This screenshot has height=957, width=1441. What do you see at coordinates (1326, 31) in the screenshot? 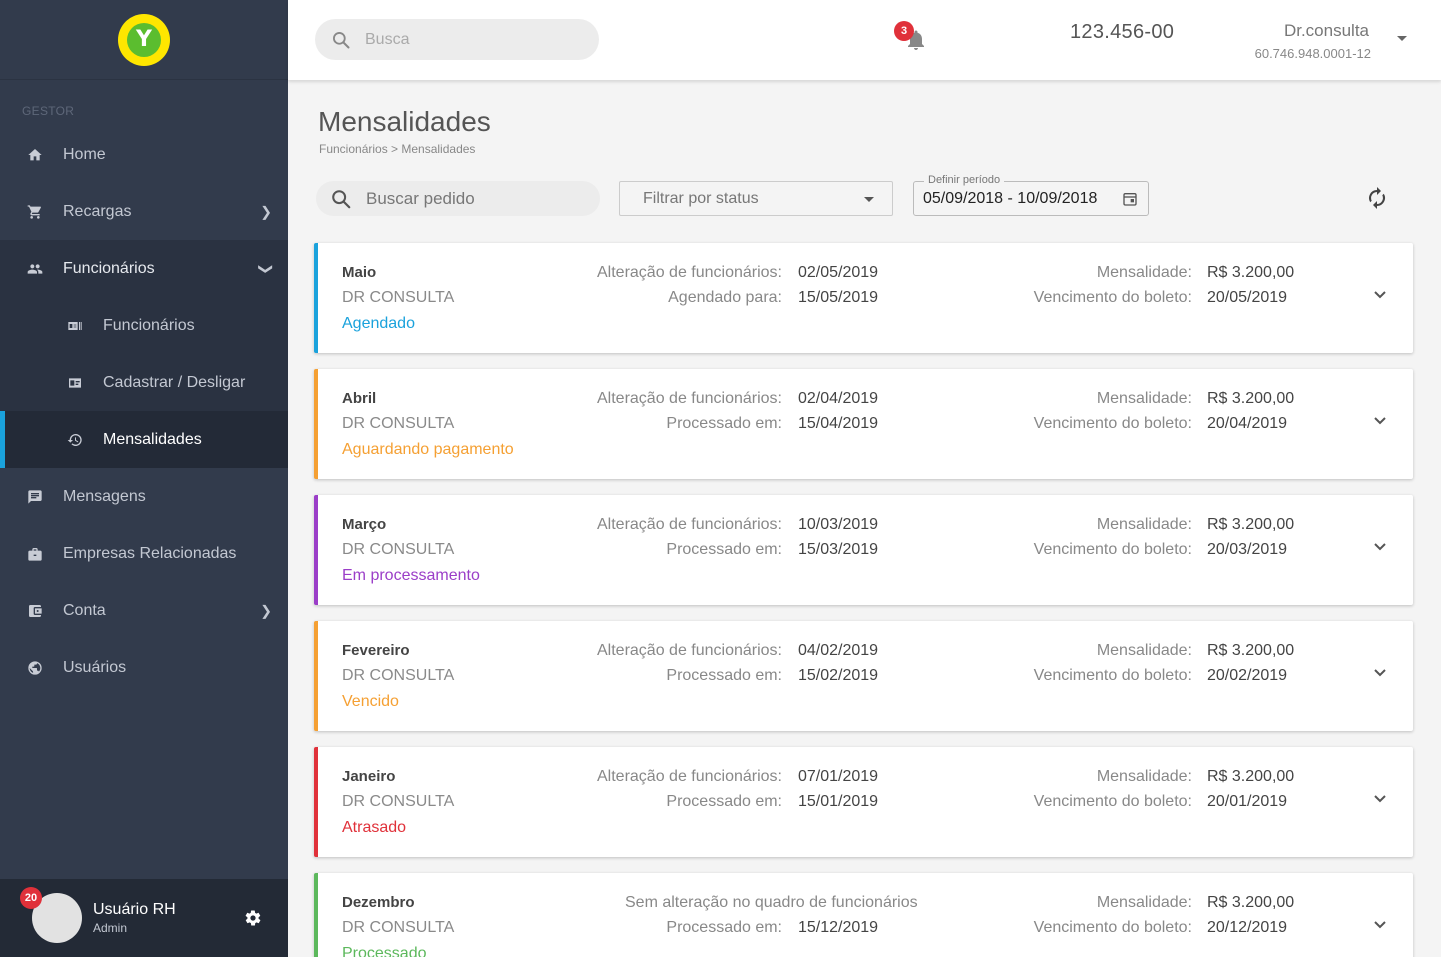
I see `profile-name: Dr.consulta` at bounding box center [1326, 31].